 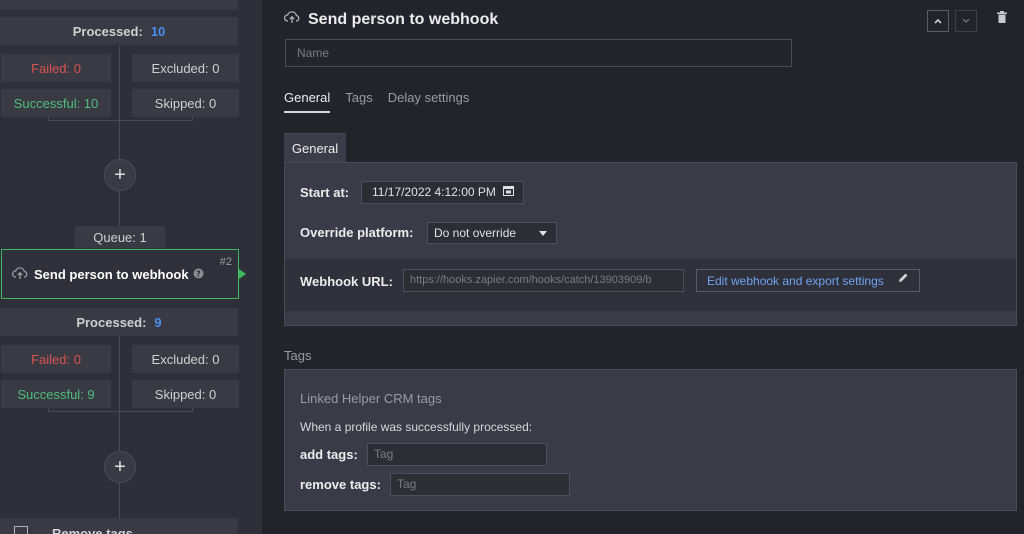 What do you see at coordinates (340, 484) in the screenshot?
I see `remove-tags-label: remove tags:` at bounding box center [340, 484].